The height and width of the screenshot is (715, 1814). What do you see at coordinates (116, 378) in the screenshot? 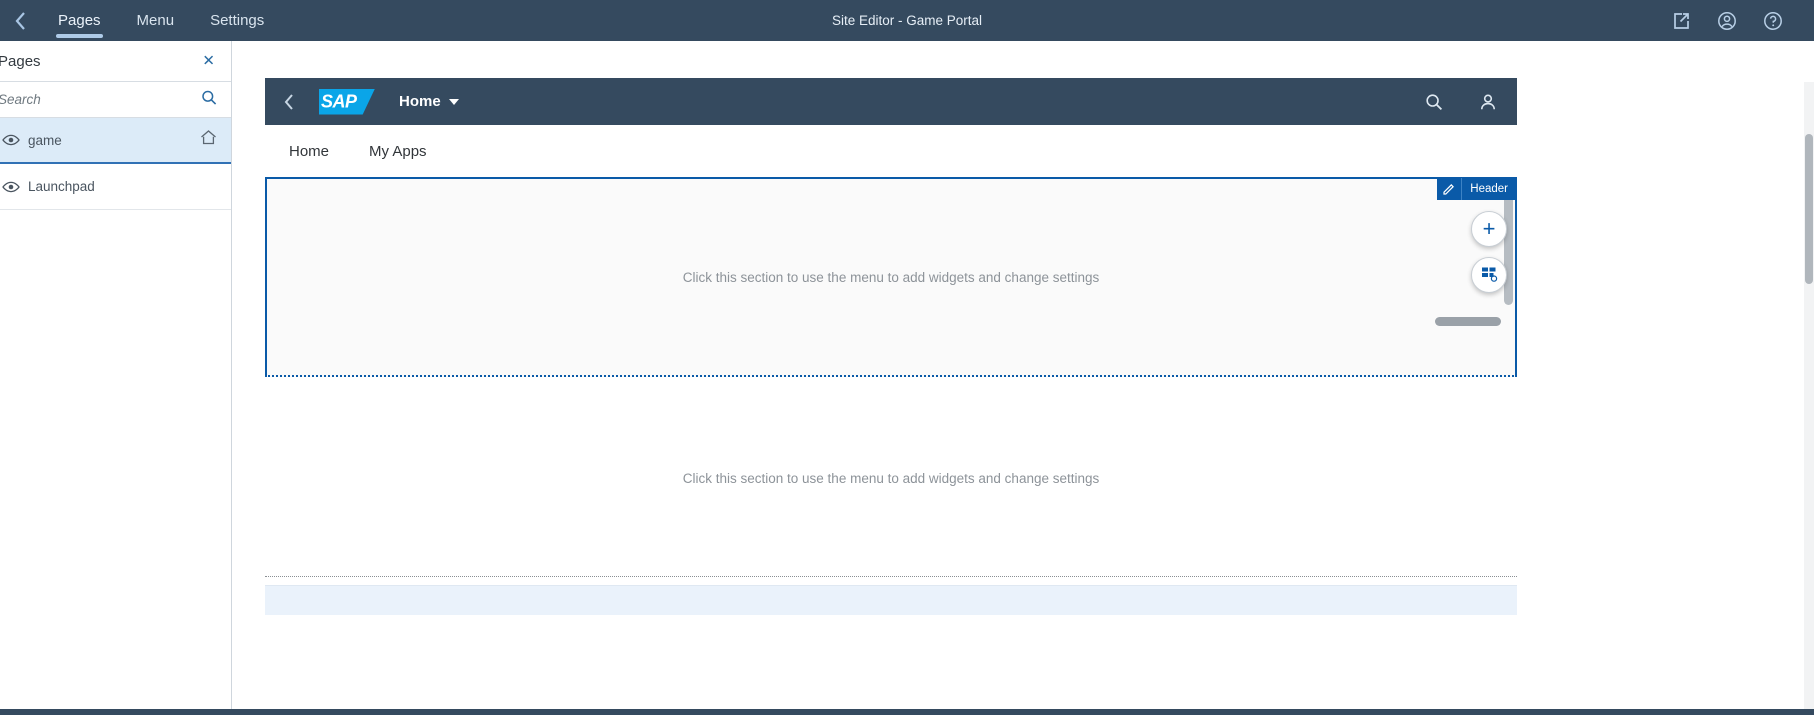
I see `pages-side-panel: Pages ✕ game` at bounding box center [116, 378].